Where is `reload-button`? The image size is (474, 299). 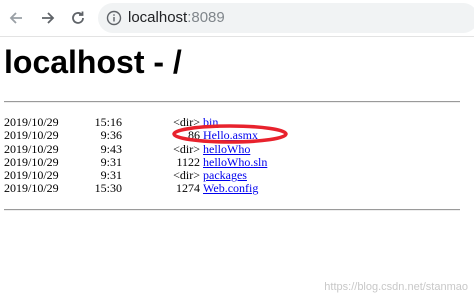
reload-button is located at coordinates (78, 18).